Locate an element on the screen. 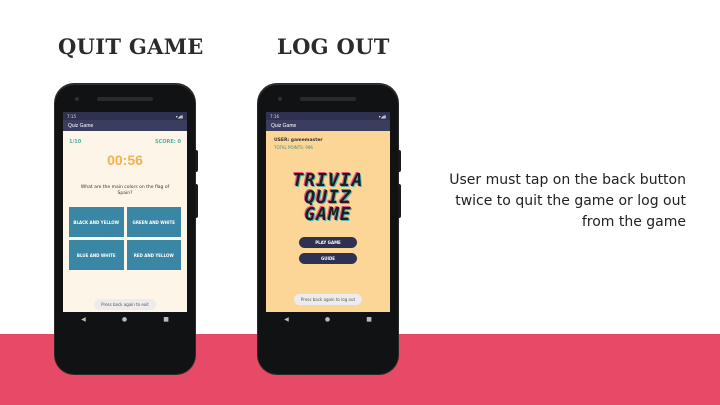 Image resolution: width=720 pixels, height=405 pixels. trivia-quiz-game-logo: TRIVIA QUIZ GAME is located at coordinates (328, 198).